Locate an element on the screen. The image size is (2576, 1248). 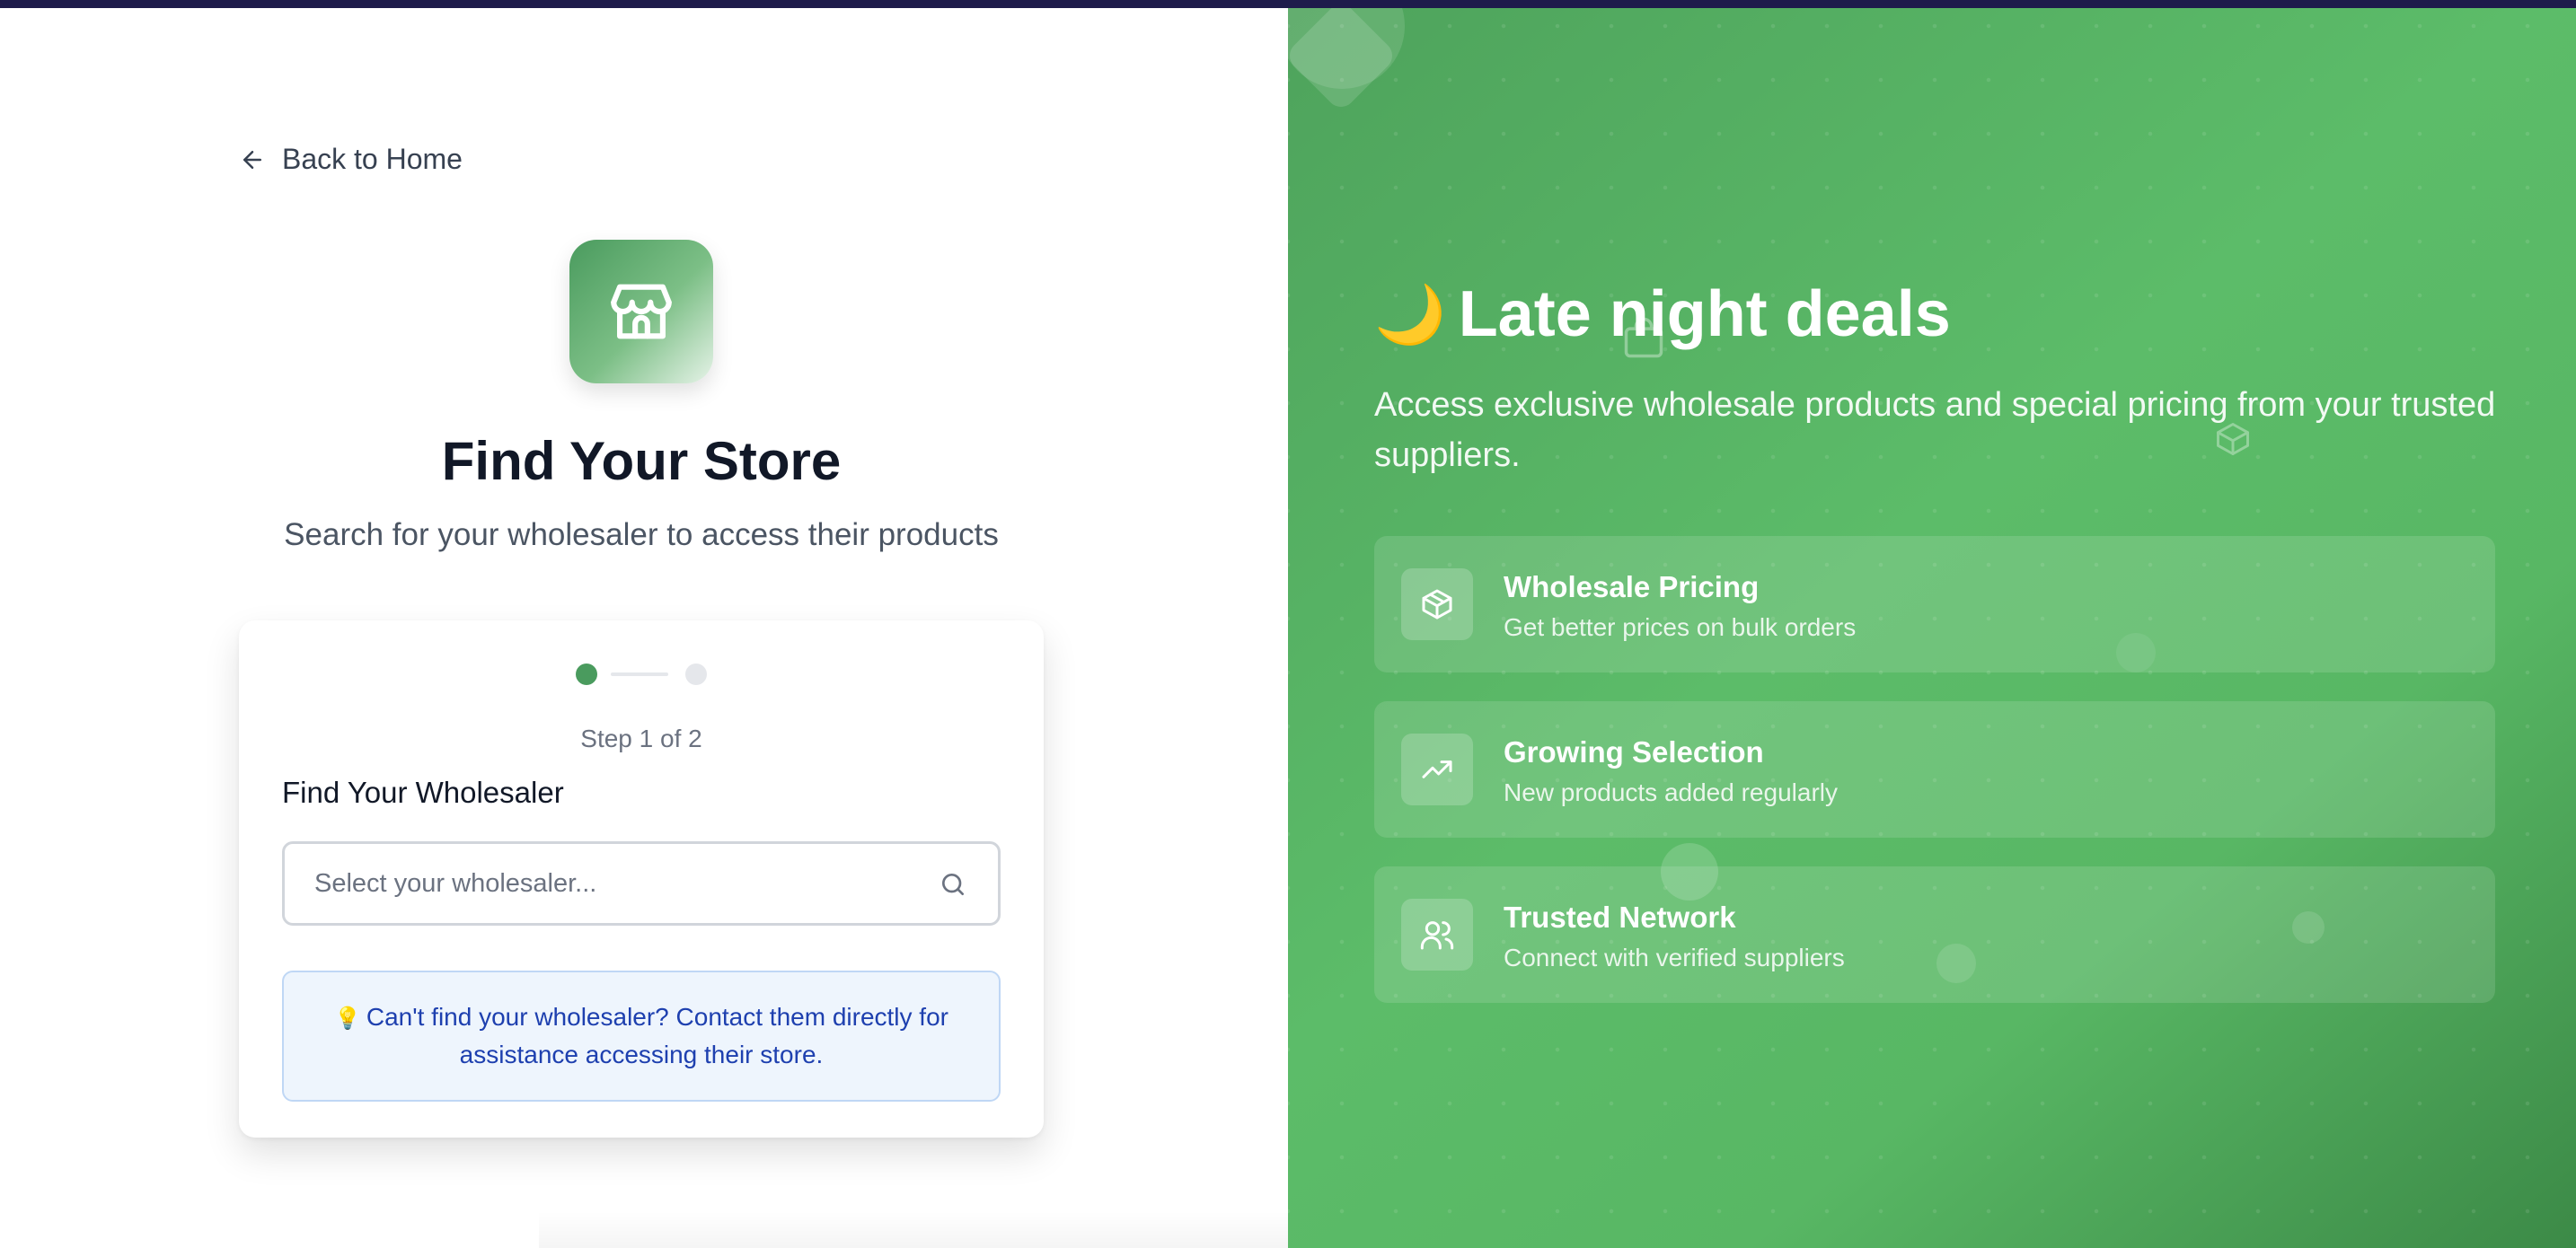
store-icon is located at coordinates (641, 311).